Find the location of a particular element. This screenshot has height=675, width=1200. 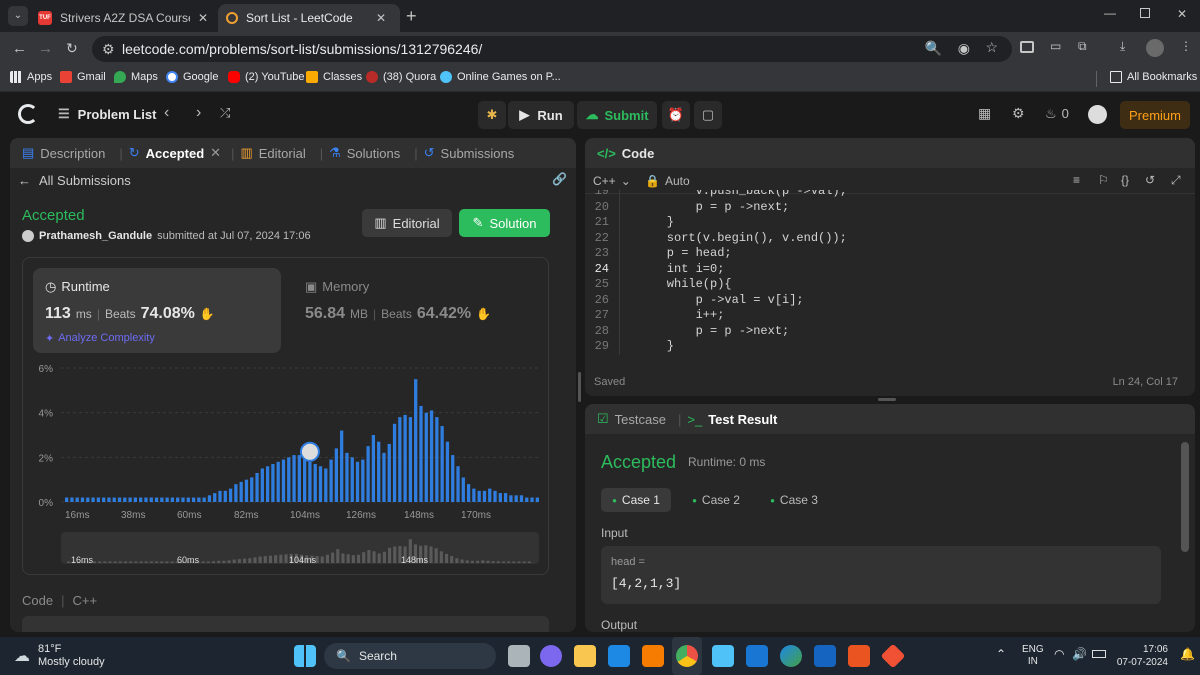

tab-testcase: Testcase is located at coordinates (640, 419).